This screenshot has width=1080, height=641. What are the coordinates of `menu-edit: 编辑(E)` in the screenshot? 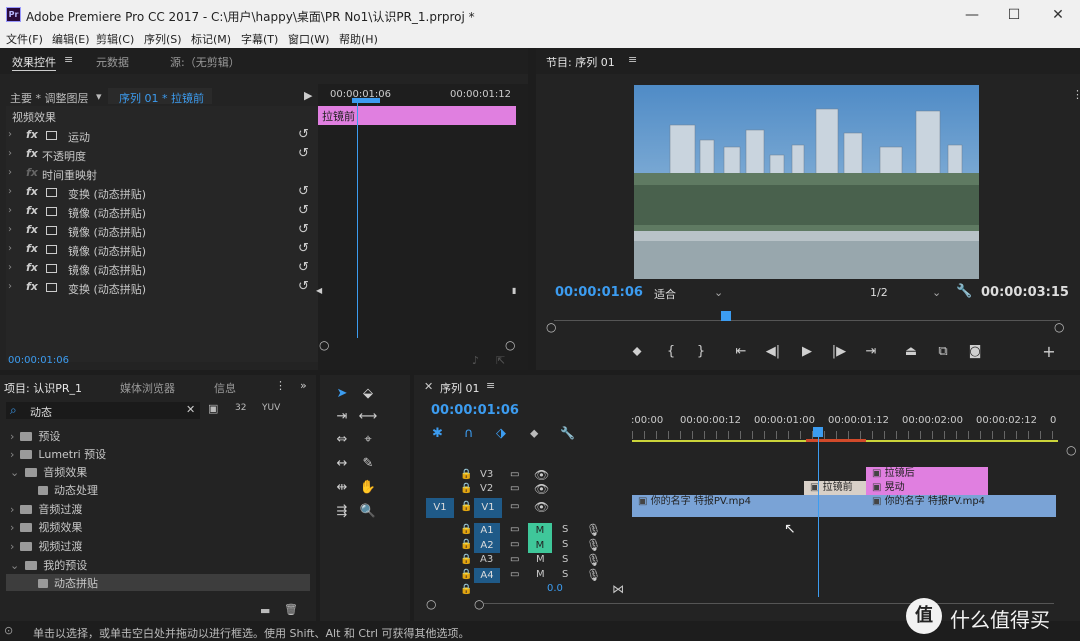 It's located at (71, 39).